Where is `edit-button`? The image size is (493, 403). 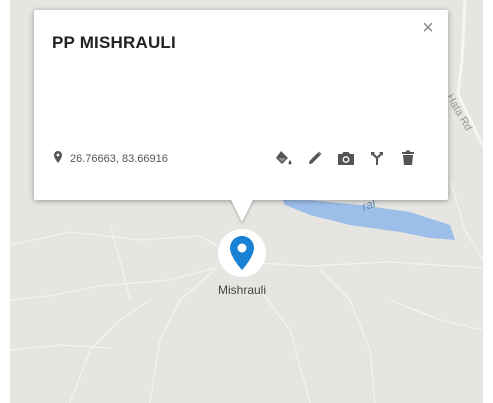 edit-button is located at coordinates (315, 158).